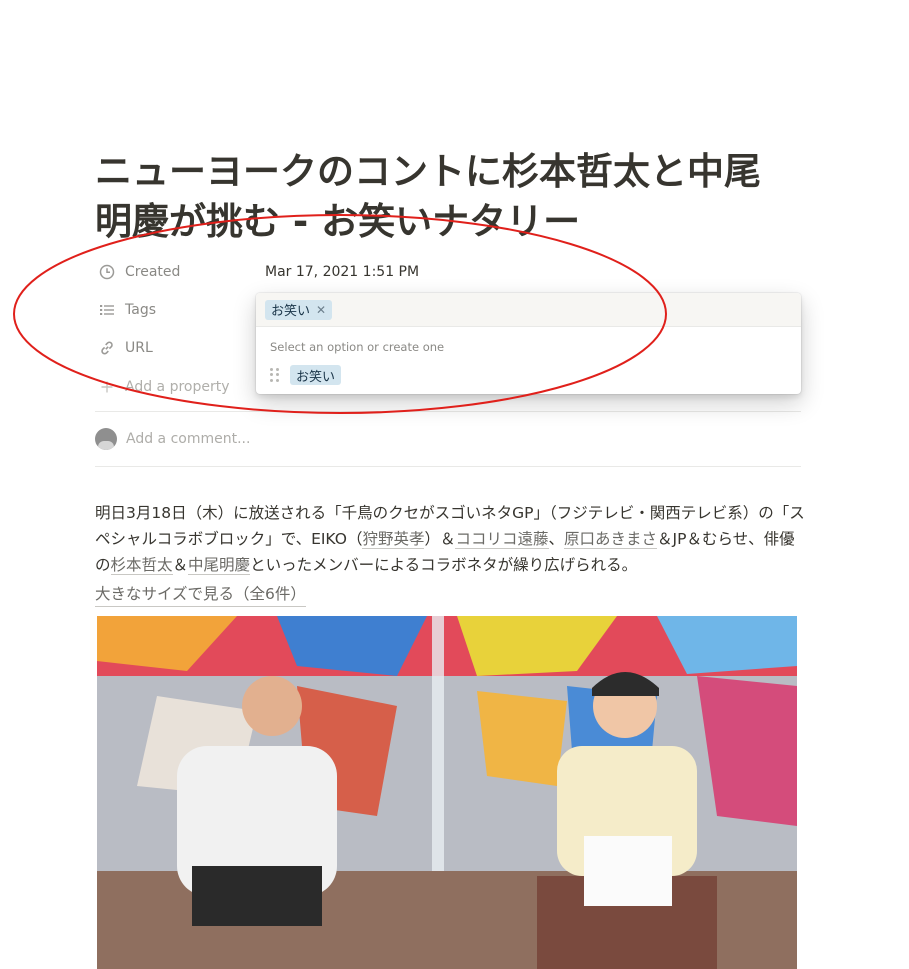 Image resolution: width=909 pixels, height=969 pixels. Describe the element at coordinates (139, 348) in the screenshot. I see `property-label: URL` at that location.